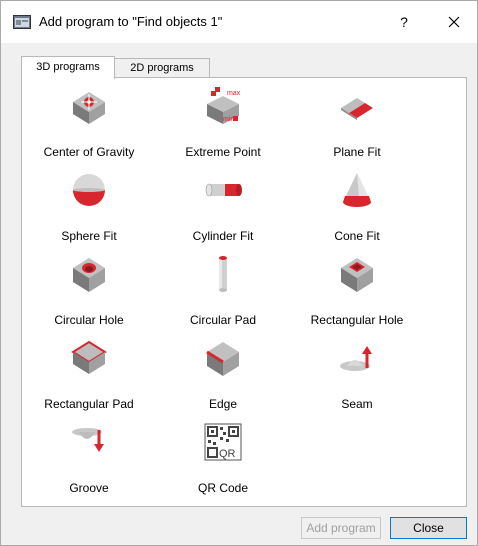  I want to click on program-label: Groove, so click(89, 488).